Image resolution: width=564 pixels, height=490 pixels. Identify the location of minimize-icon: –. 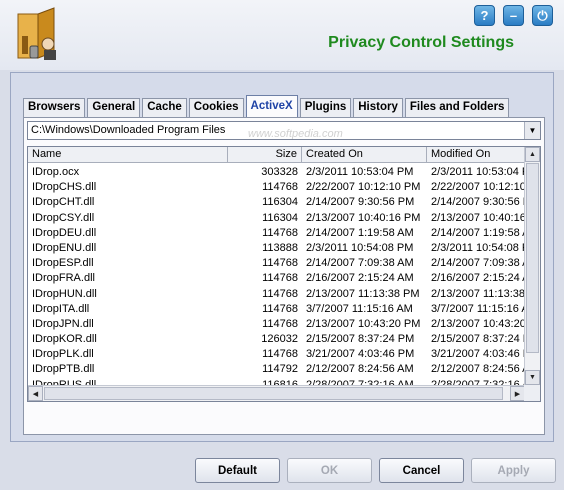
(513, 15).